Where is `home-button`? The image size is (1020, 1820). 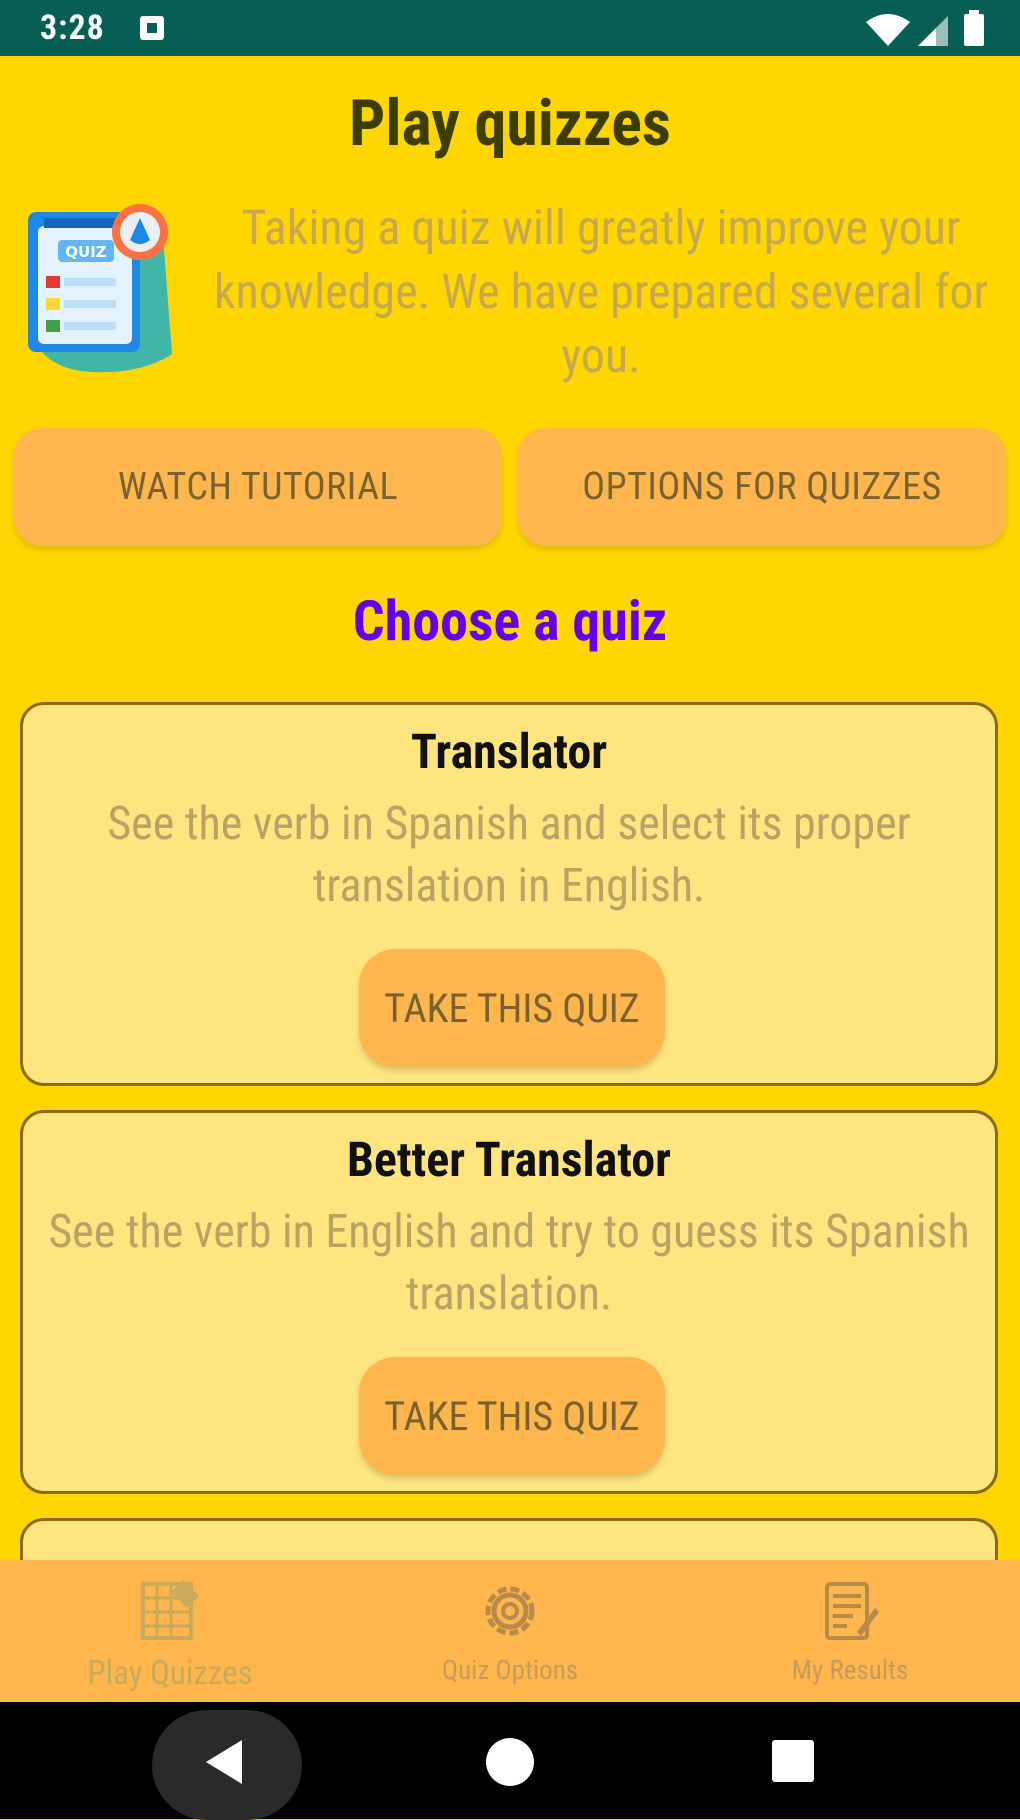
home-button is located at coordinates (510, 1762).